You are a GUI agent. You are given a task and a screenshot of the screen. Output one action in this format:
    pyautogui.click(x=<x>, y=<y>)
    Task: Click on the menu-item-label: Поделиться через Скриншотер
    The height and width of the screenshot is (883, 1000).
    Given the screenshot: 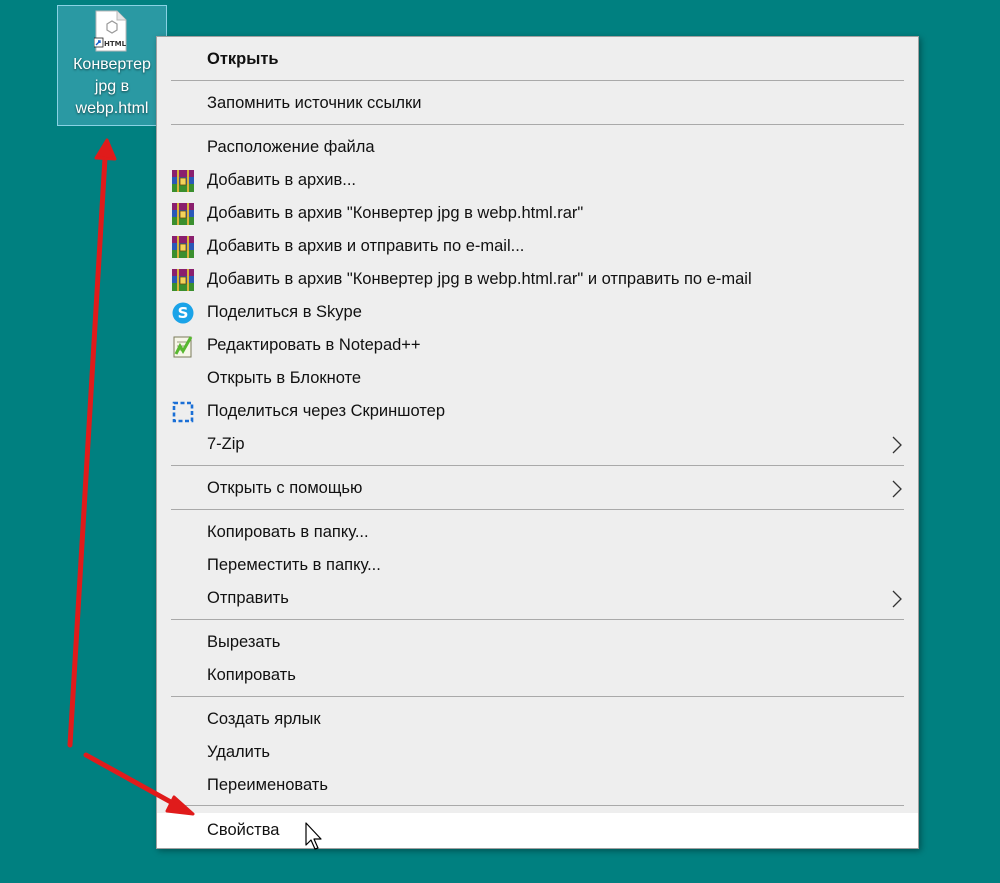 What is the action you would take?
    pyautogui.click(x=326, y=411)
    